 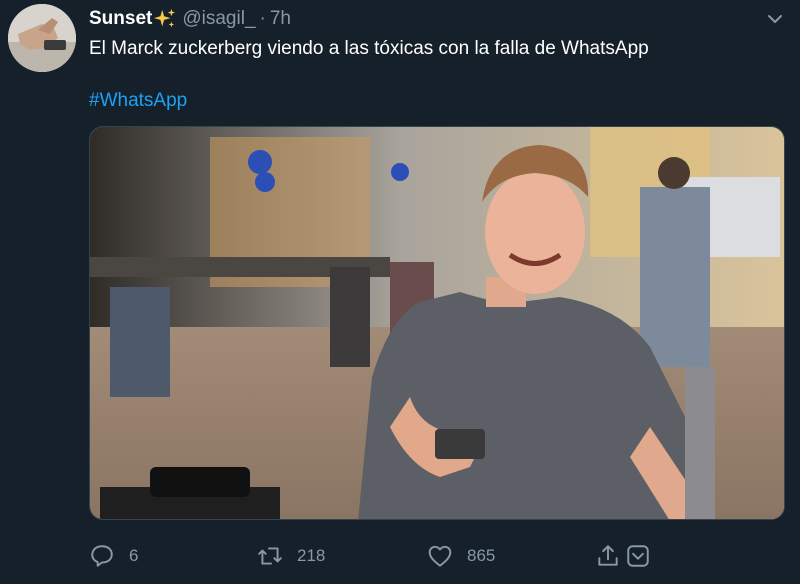 I want to click on more-options-button, so click(x=775, y=19).